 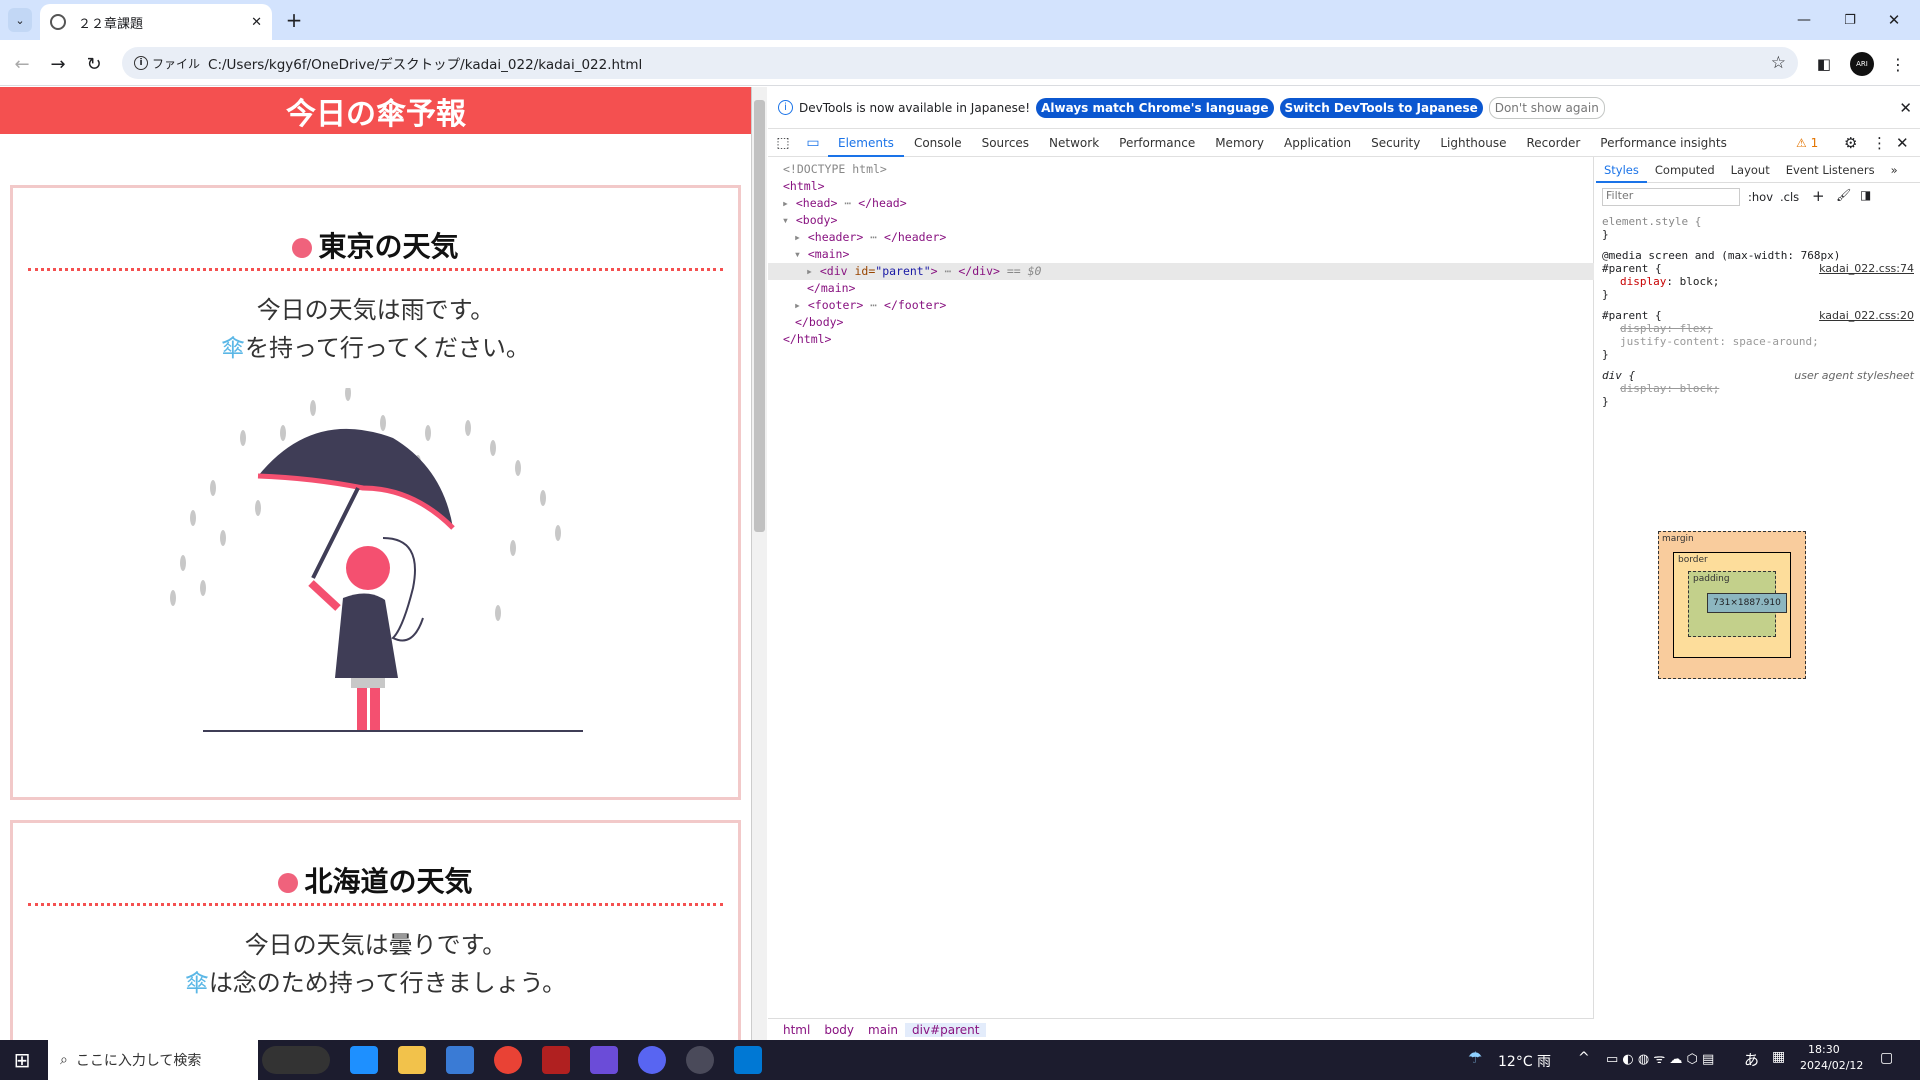 What do you see at coordinates (22, 1060) in the screenshot?
I see `windows-start-icon: ⊞` at bounding box center [22, 1060].